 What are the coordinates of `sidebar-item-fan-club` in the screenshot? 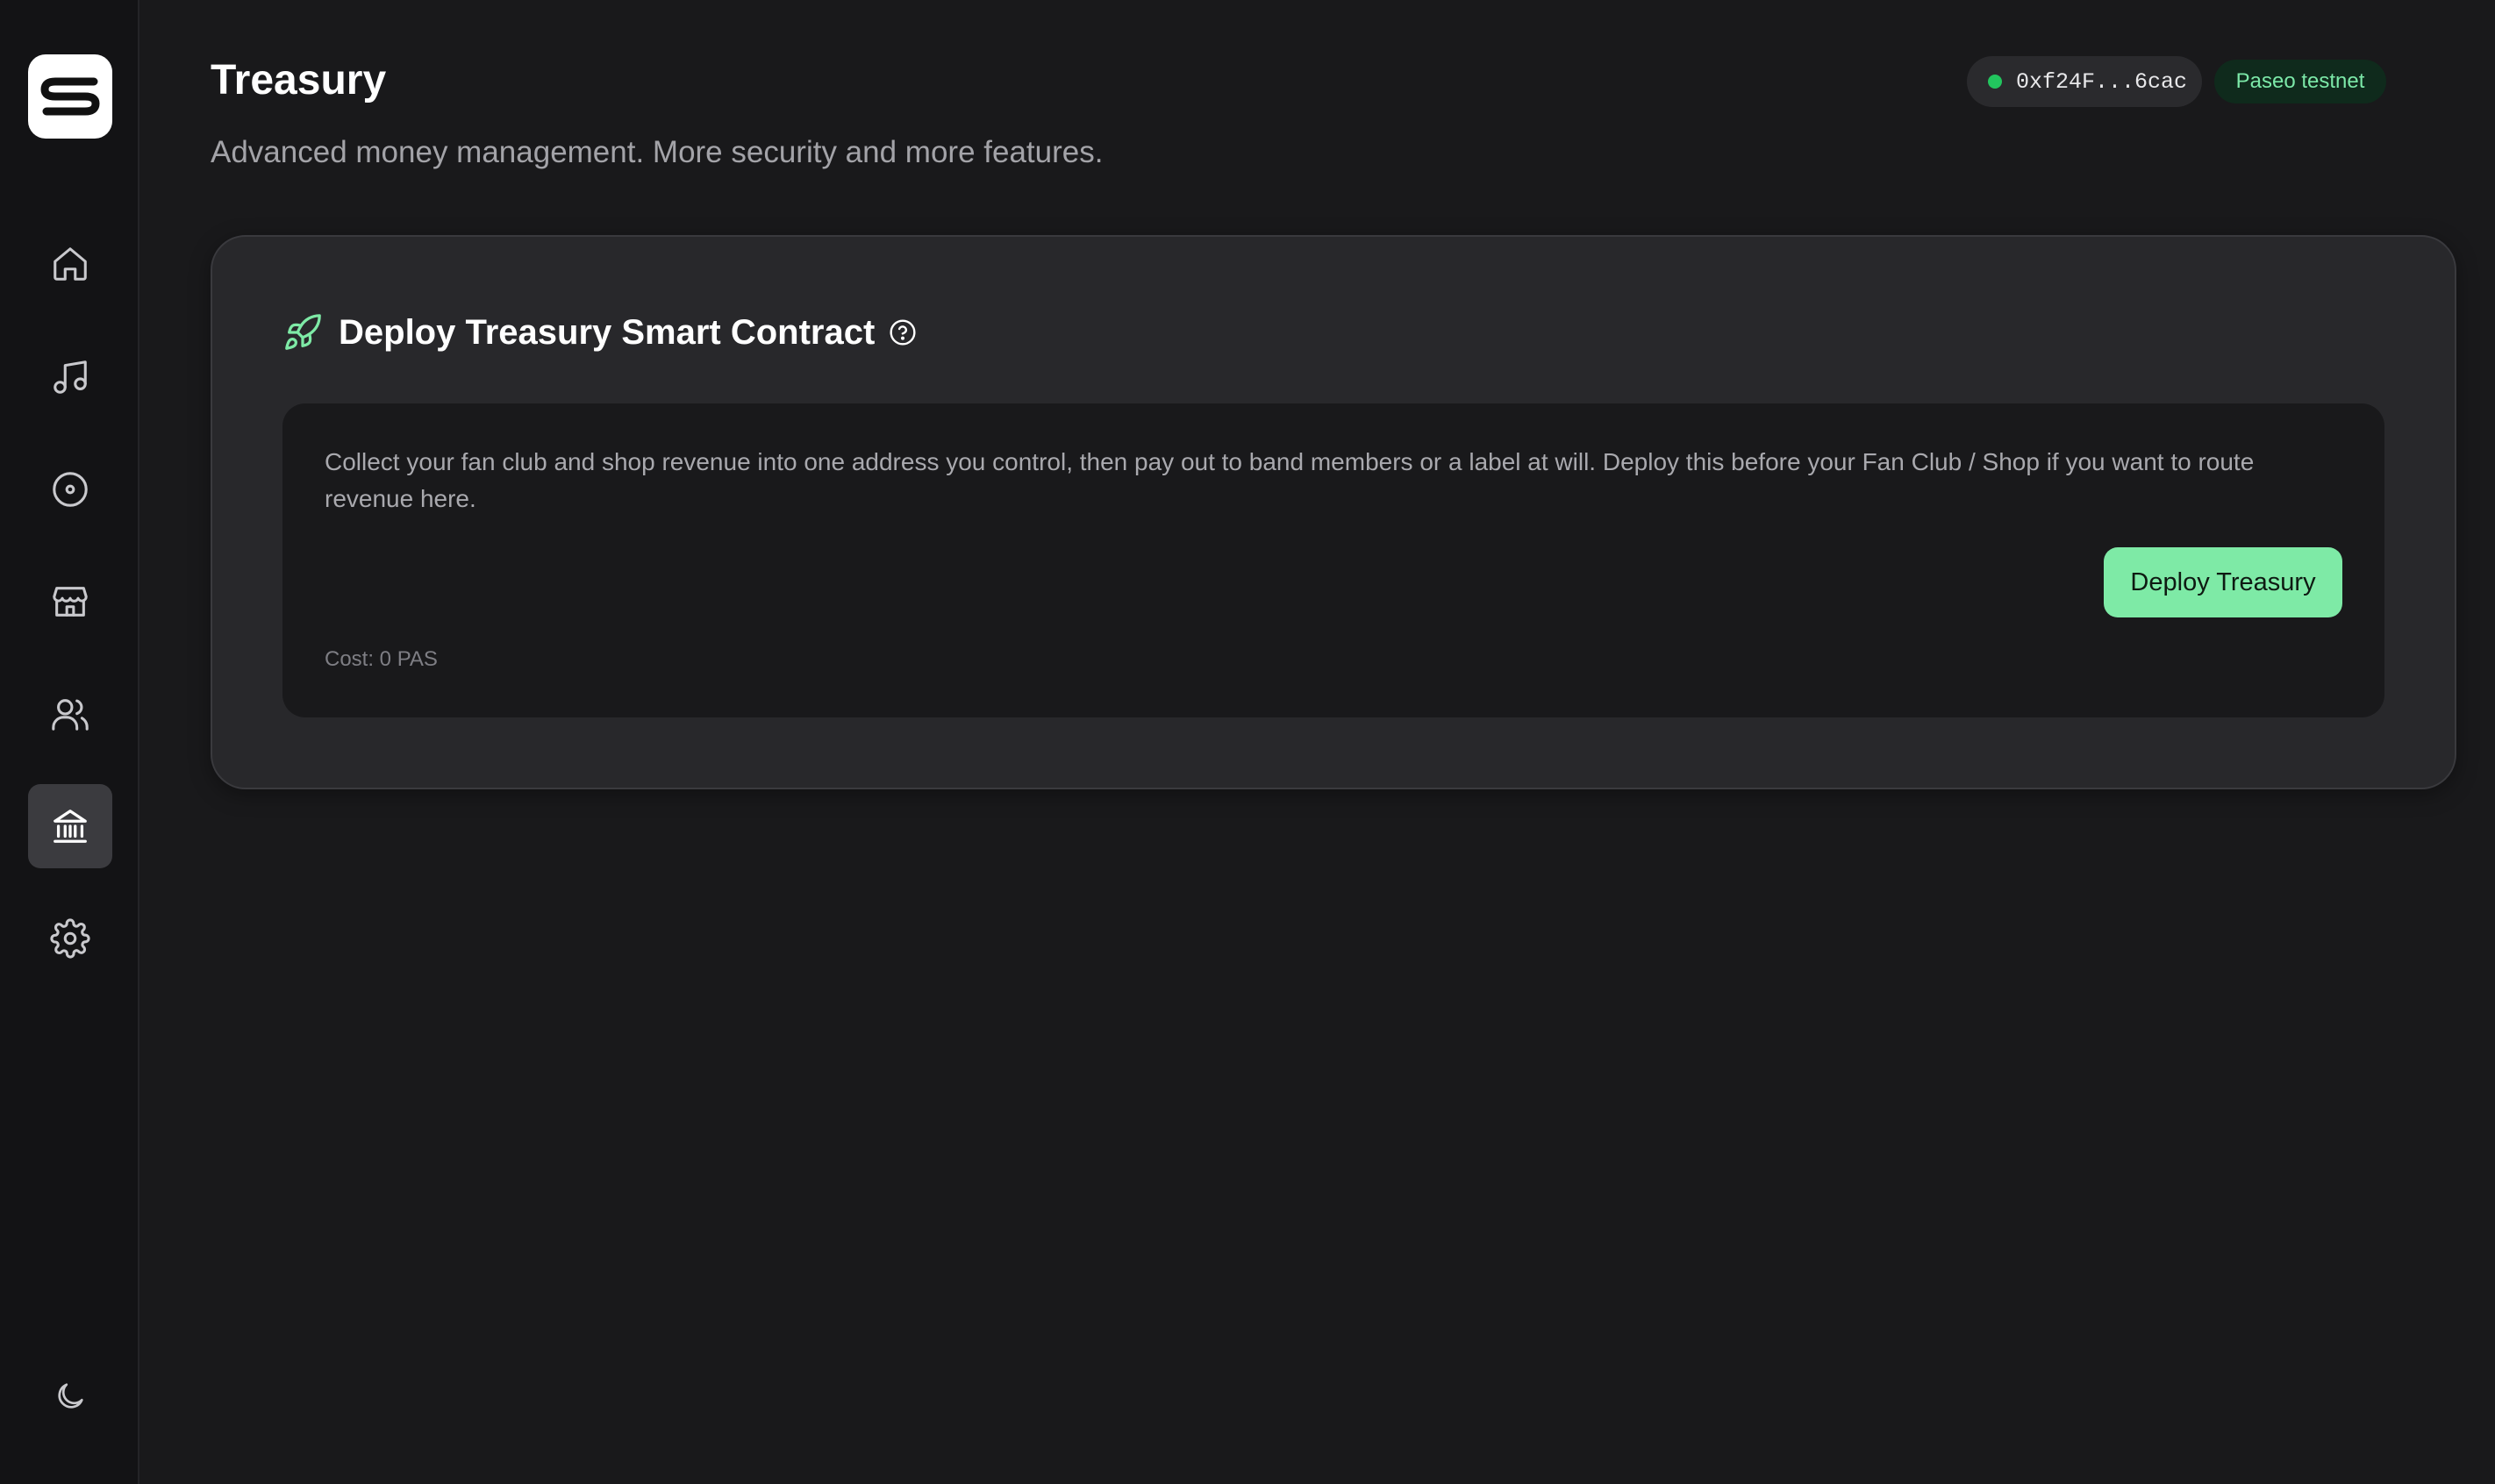 It's located at (70, 714).